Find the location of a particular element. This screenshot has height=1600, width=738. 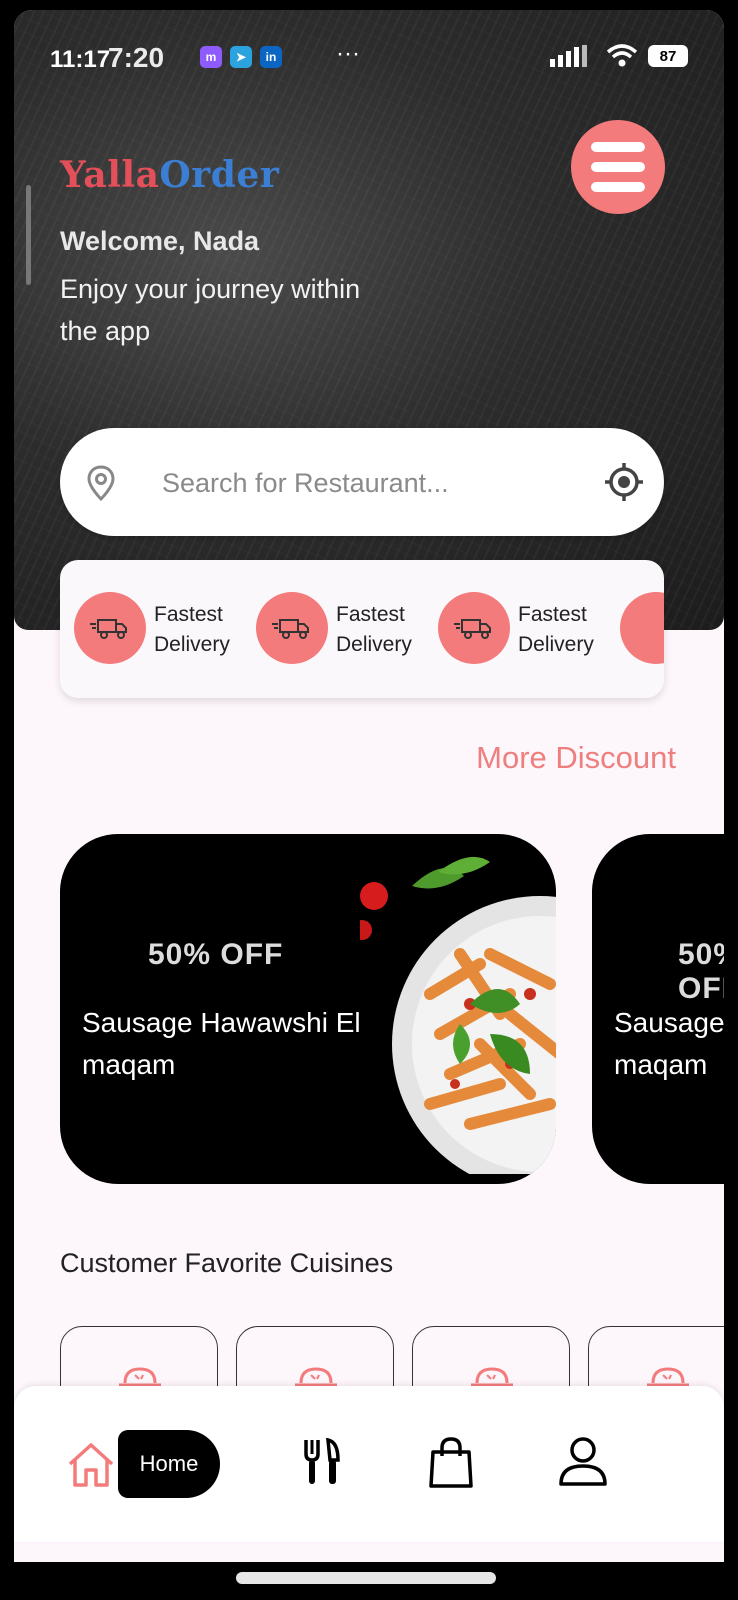

logo-part-order: Order is located at coordinates (219, 175).